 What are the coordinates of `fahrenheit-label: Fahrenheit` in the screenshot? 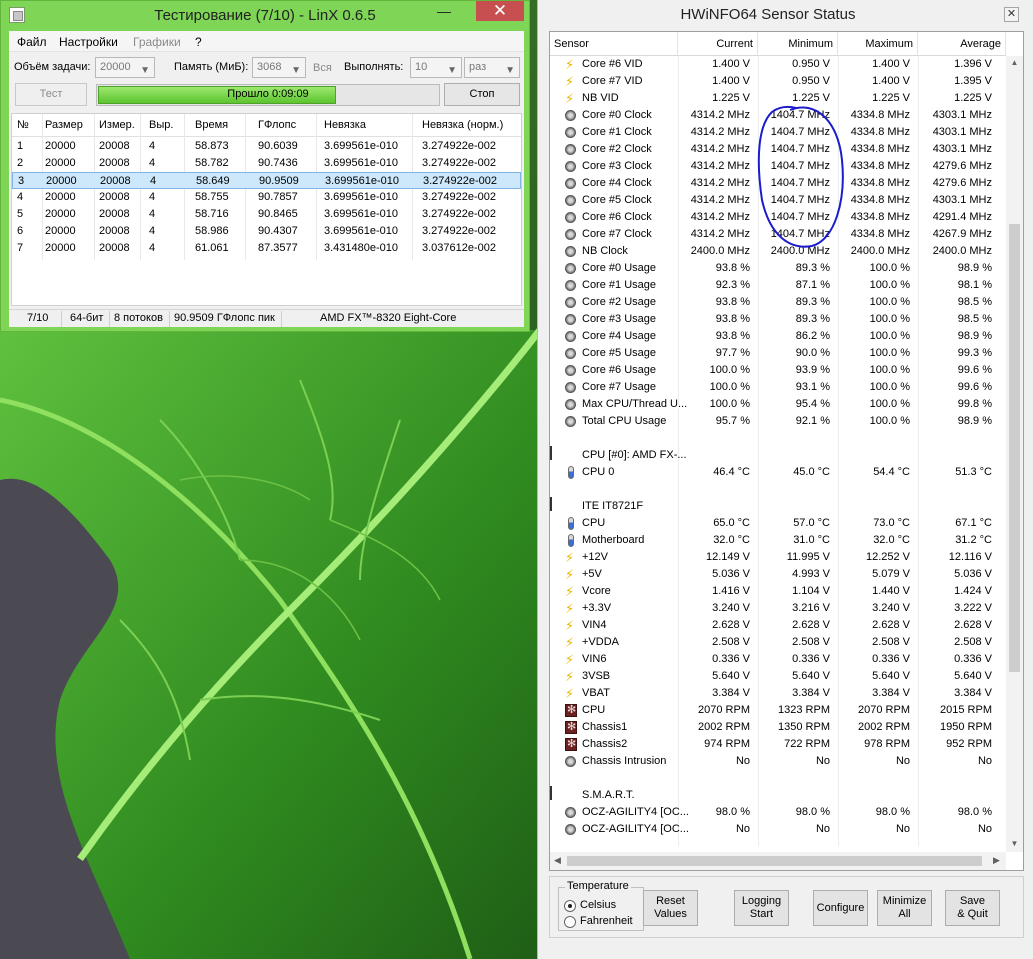 It's located at (606, 921).